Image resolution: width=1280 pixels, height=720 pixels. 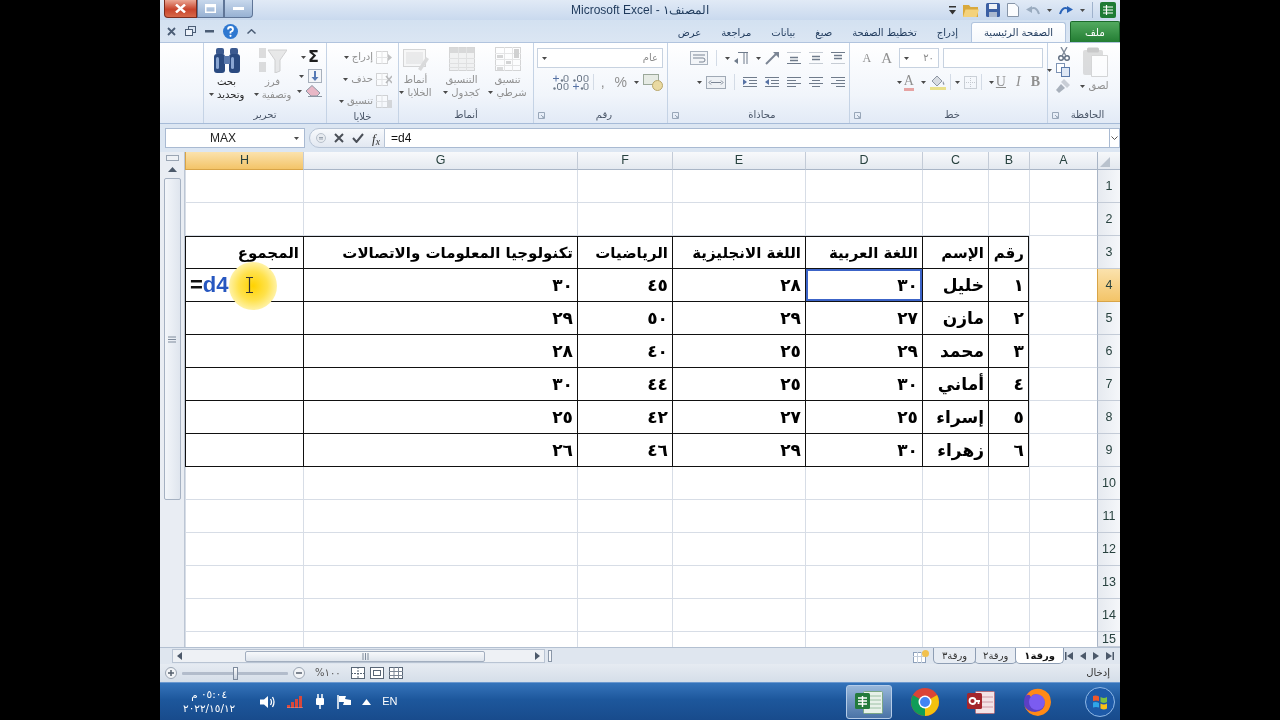 What do you see at coordinates (1108, 186) in the screenshot?
I see `row-header: 1` at bounding box center [1108, 186].